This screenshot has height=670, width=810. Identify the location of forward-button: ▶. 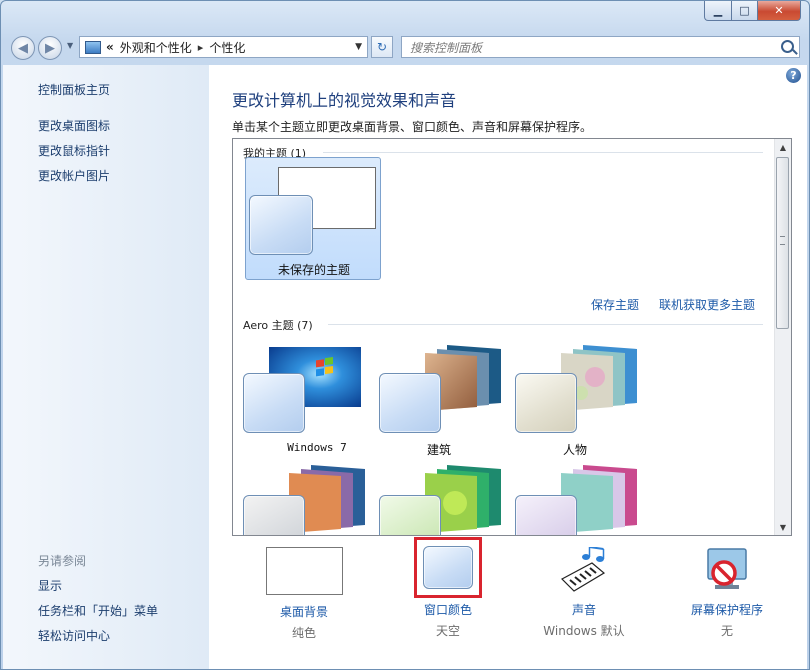
(50, 48).